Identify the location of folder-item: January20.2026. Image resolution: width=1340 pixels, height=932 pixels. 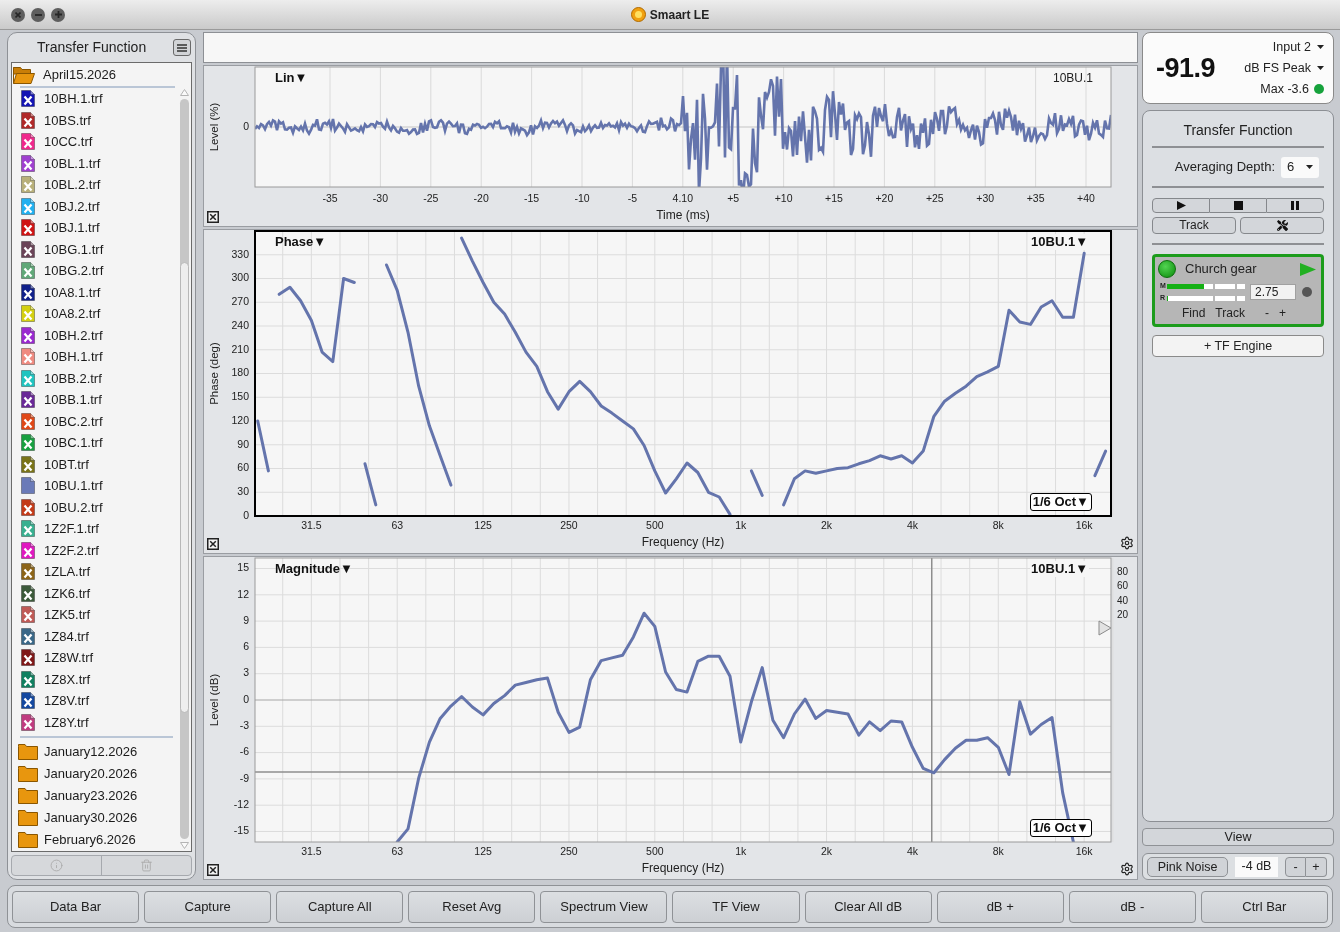
(93, 774).